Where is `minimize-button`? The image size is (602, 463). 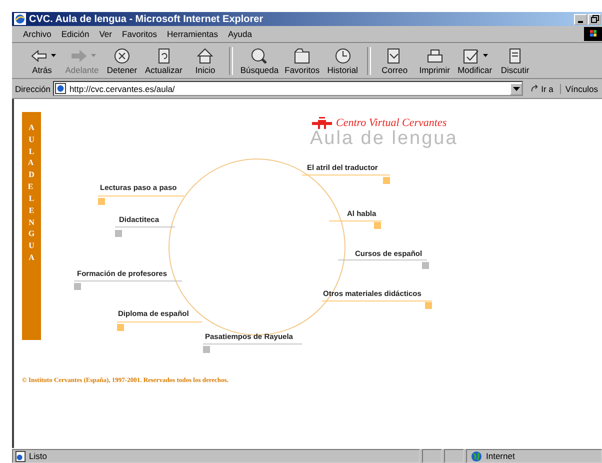 minimize-button is located at coordinates (580, 19).